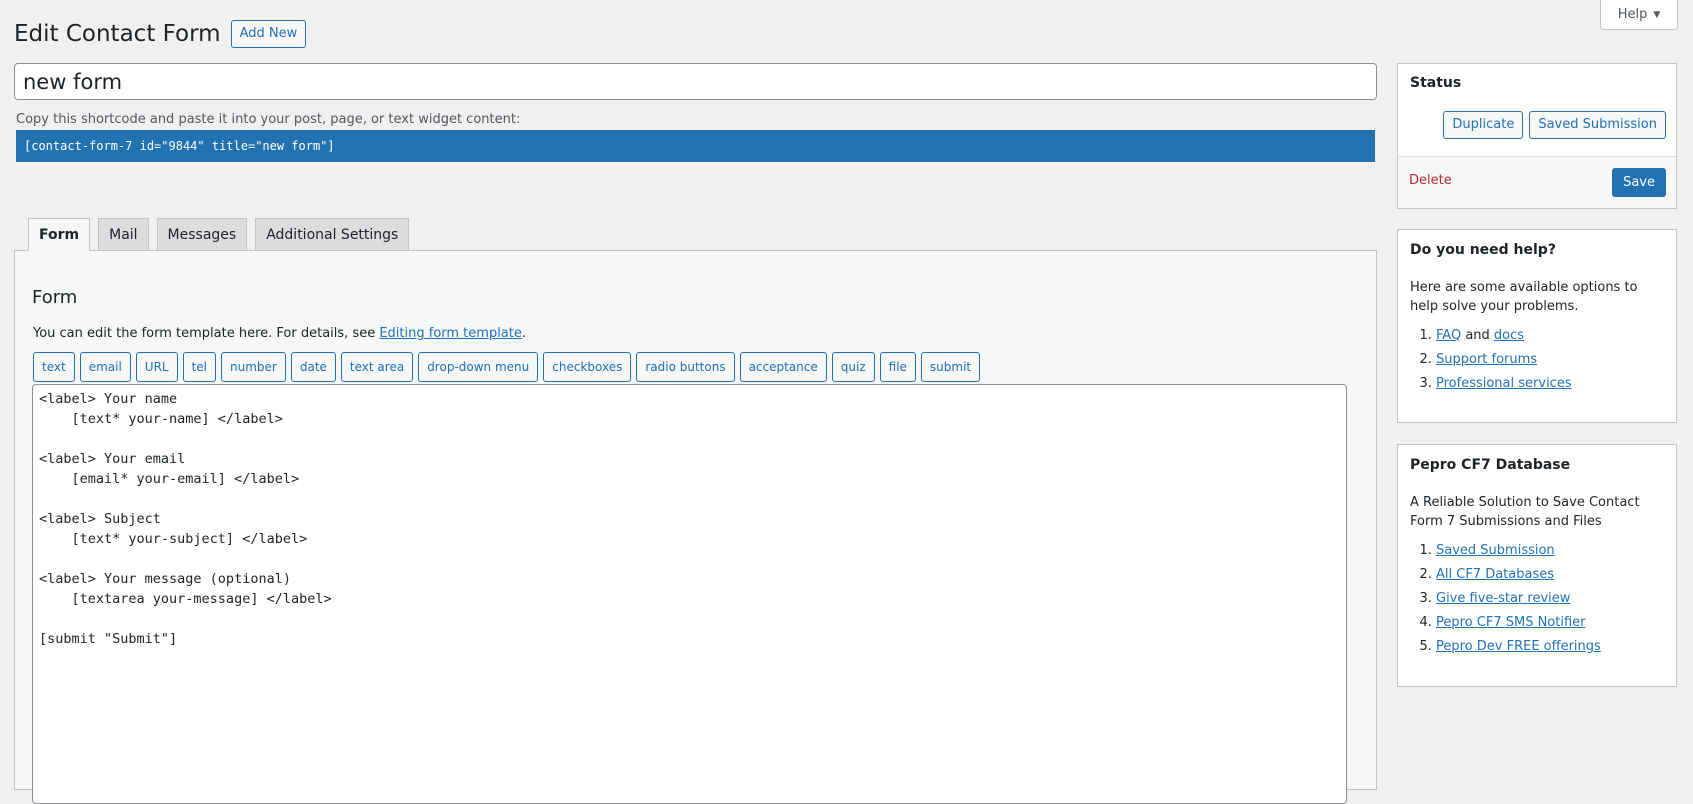 This screenshot has height=804, width=1693. What do you see at coordinates (1490, 465) in the screenshot?
I see `cf7-database-title: Pepro CF7 Database` at bounding box center [1490, 465].